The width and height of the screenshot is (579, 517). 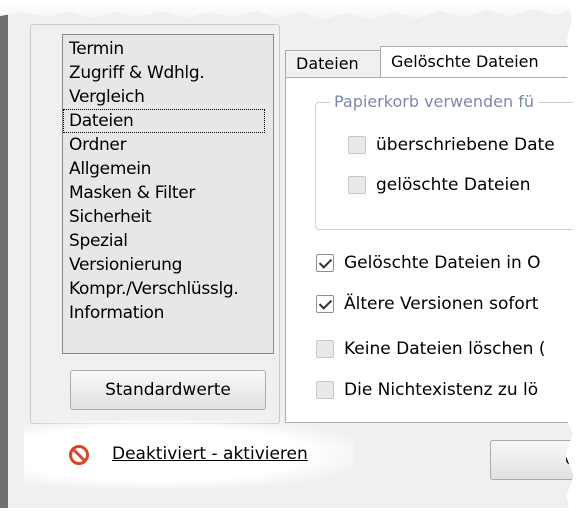 I want to click on checkbox-overwritten-files: überschriebene Date, so click(x=451, y=145).